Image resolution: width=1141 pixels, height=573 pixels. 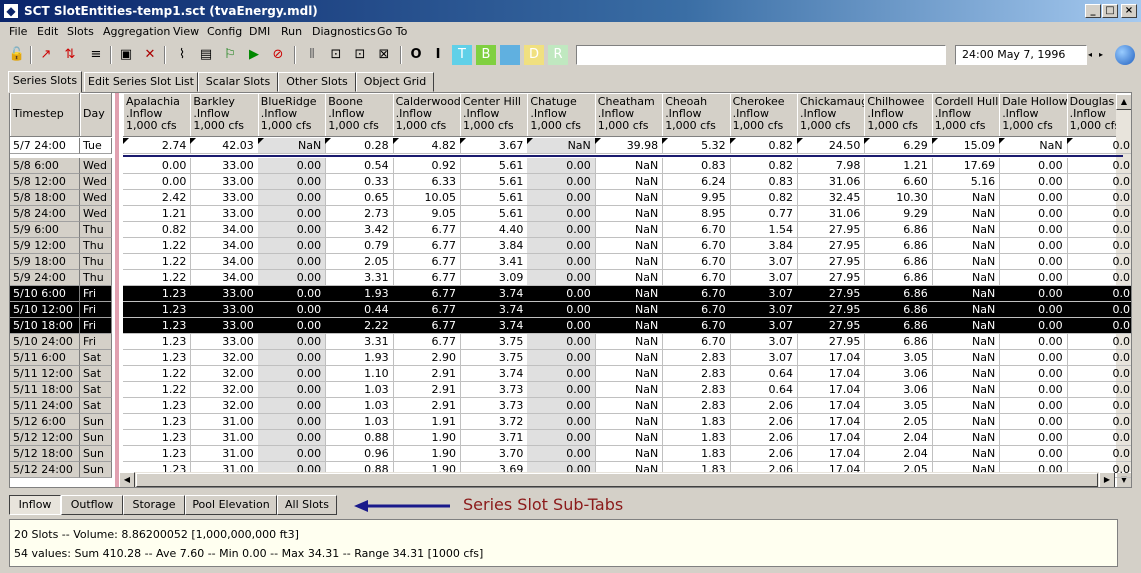 What do you see at coordinates (45, 438) in the screenshot?
I see `timestep-cell: 5/12 12:00` at bounding box center [45, 438].